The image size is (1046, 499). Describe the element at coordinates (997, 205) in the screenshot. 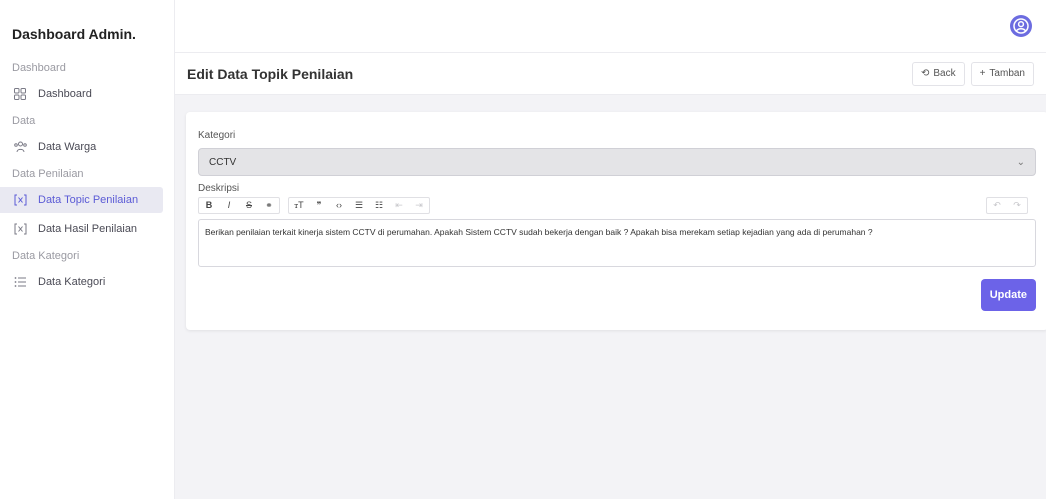

I see `undo-button: ↶` at that location.